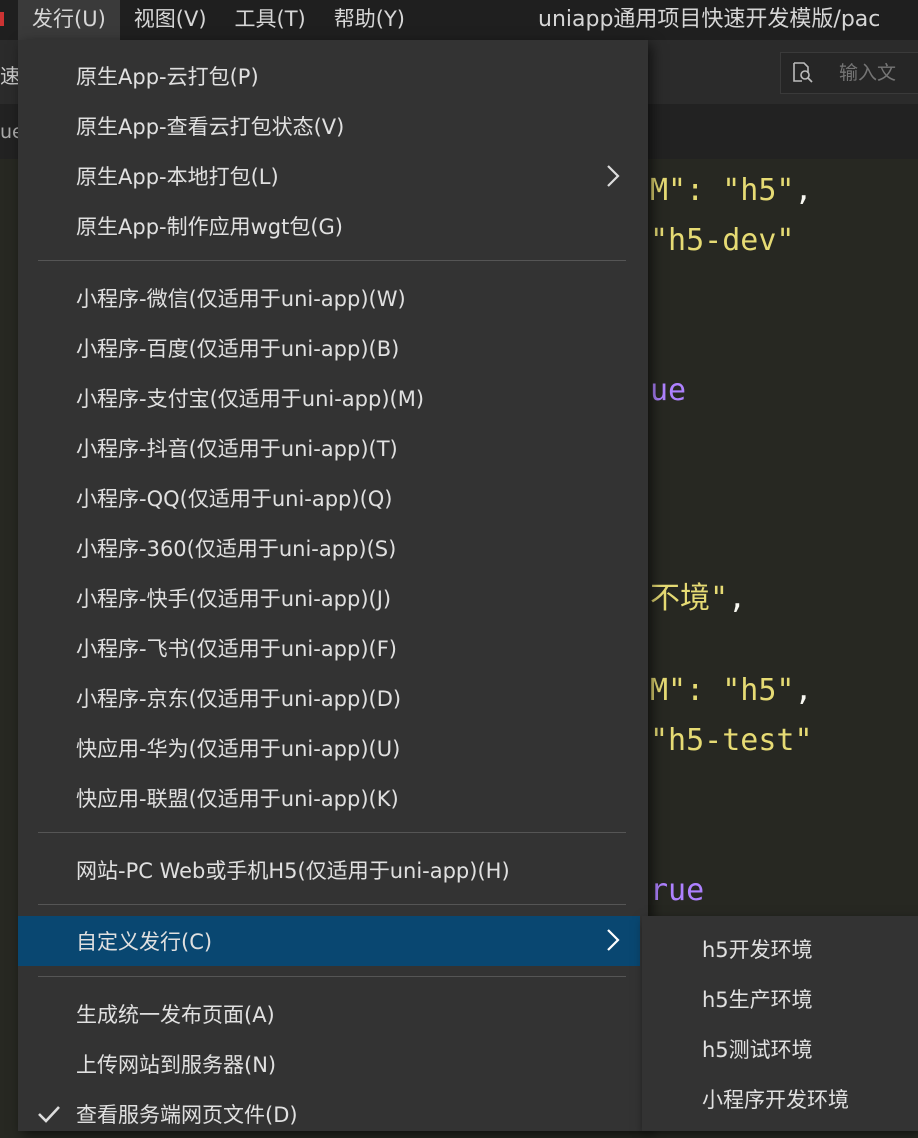 The height and width of the screenshot is (1138, 918). What do you see at coordinates (238, 749) in the screenshot?
I see `menu-item-label: 快应用-华为(仅适用于uni-app)(U)` at bounding box center [238, 749].